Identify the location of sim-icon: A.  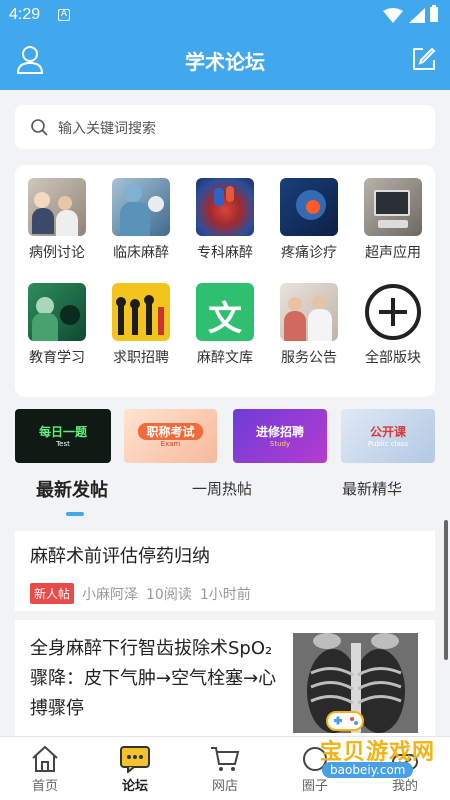
(64, 15).